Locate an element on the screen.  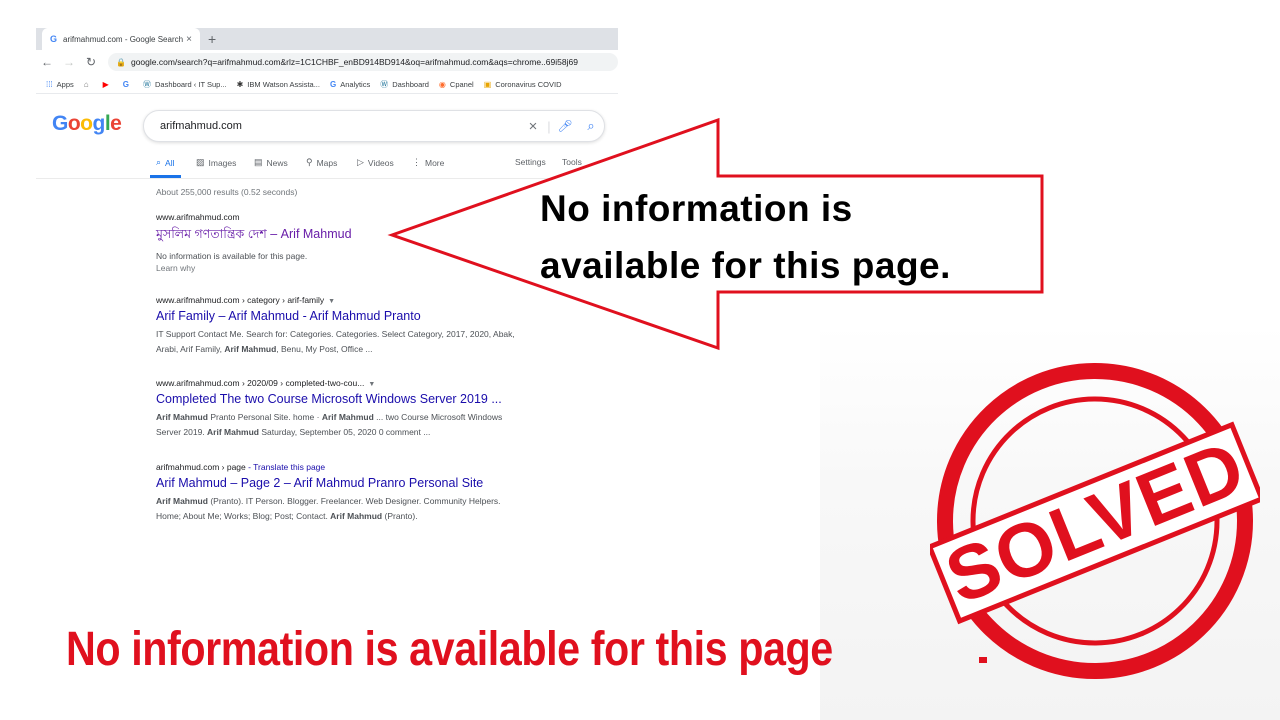
tab-images: ▨ Images is located at coordinates (216, 162).